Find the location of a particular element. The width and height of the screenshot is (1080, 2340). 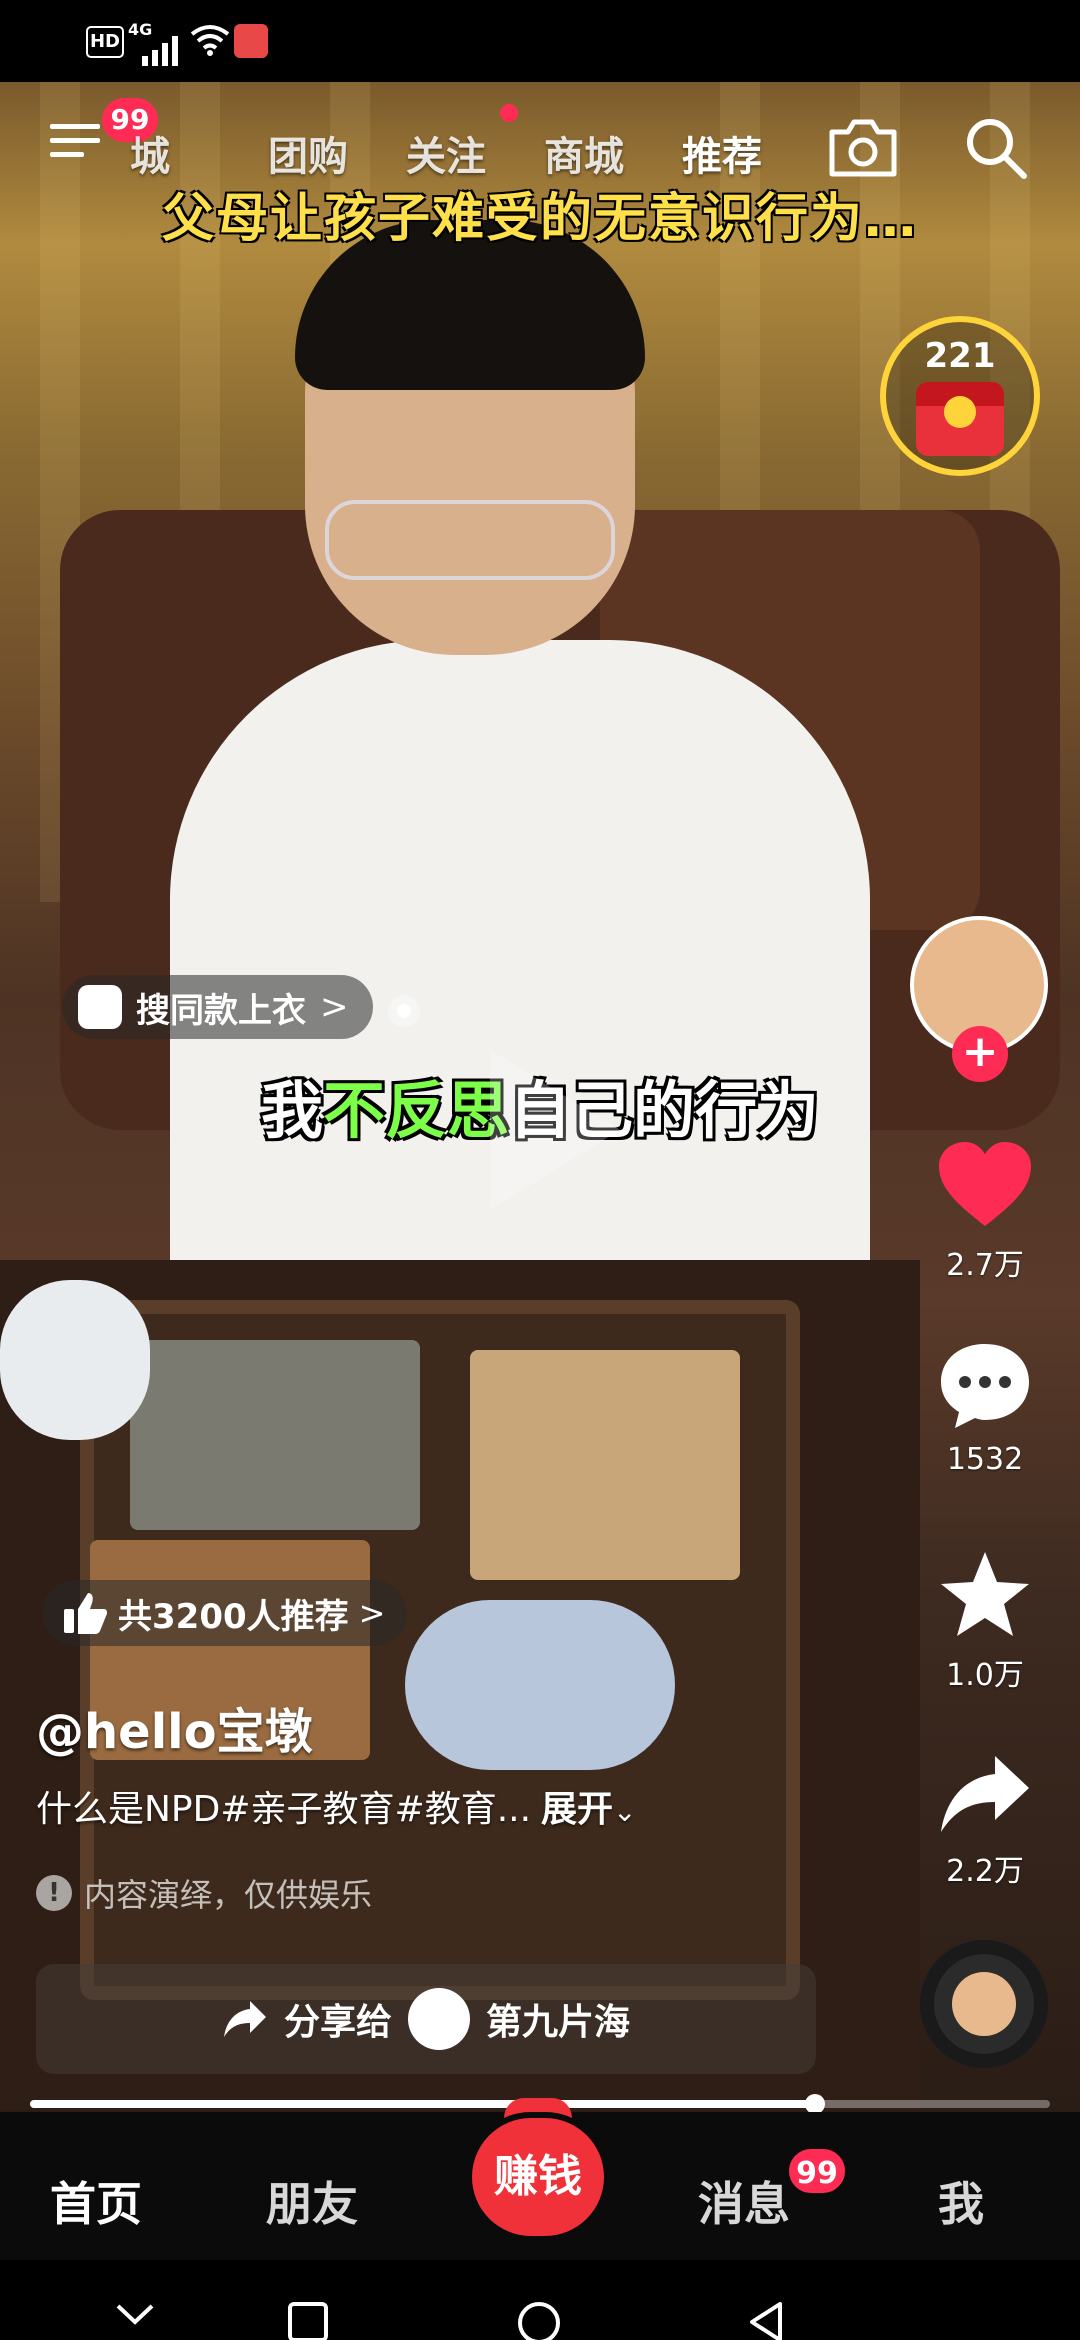

search-chip-label: 搜同款上衣 is located at coordinates (221, 1010).